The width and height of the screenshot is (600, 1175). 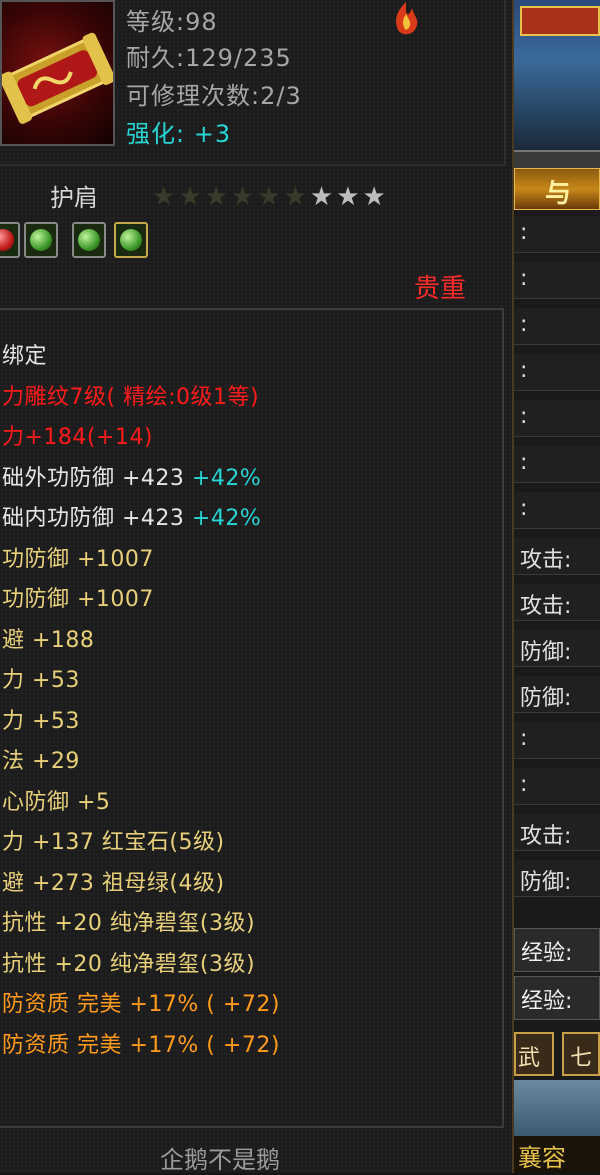 I want to click on title-plaque, so click(x=560, y=21).